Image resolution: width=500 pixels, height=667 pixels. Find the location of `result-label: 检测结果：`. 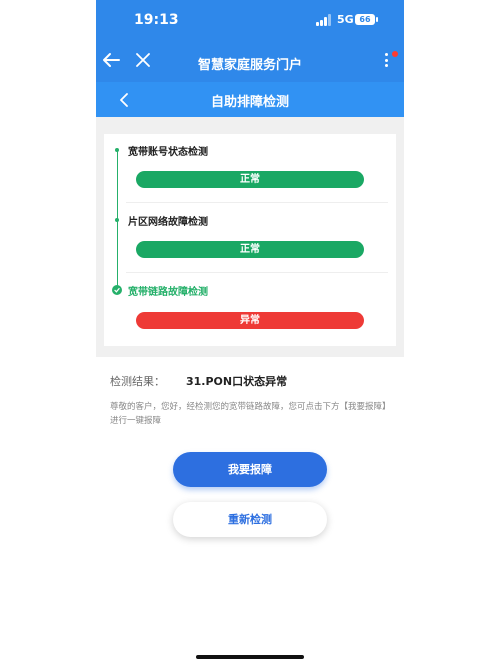

result-label: 检测结果： is located at coordinates (137, 381).